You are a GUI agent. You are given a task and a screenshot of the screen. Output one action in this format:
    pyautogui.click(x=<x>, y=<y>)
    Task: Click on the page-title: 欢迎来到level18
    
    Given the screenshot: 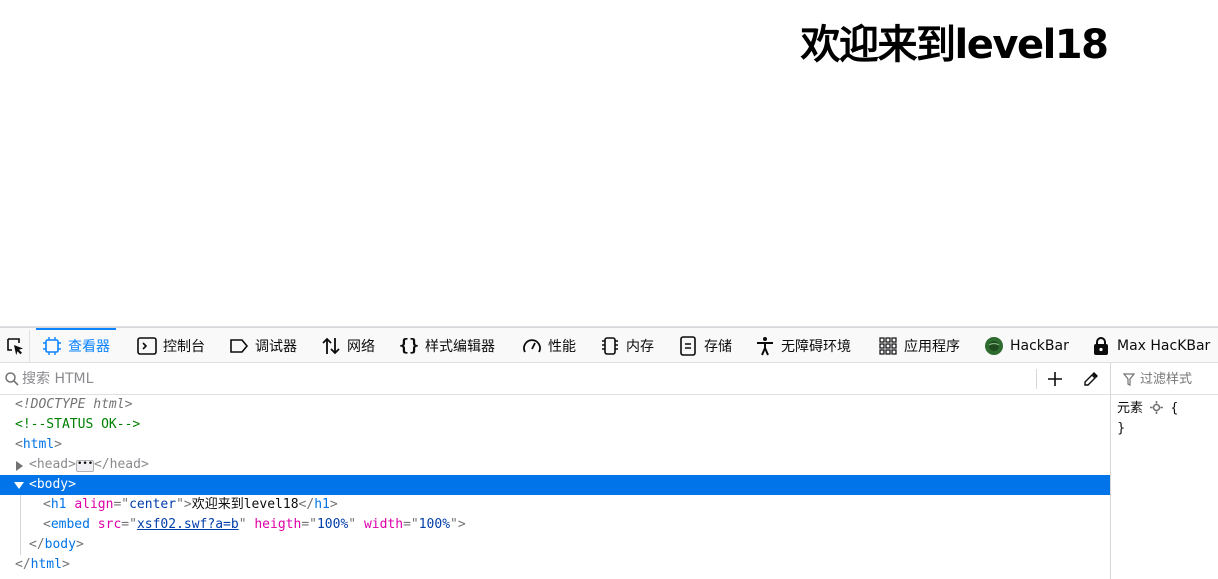 What is the action you would take?
    pyautogui.click(x=954, y=45)
    